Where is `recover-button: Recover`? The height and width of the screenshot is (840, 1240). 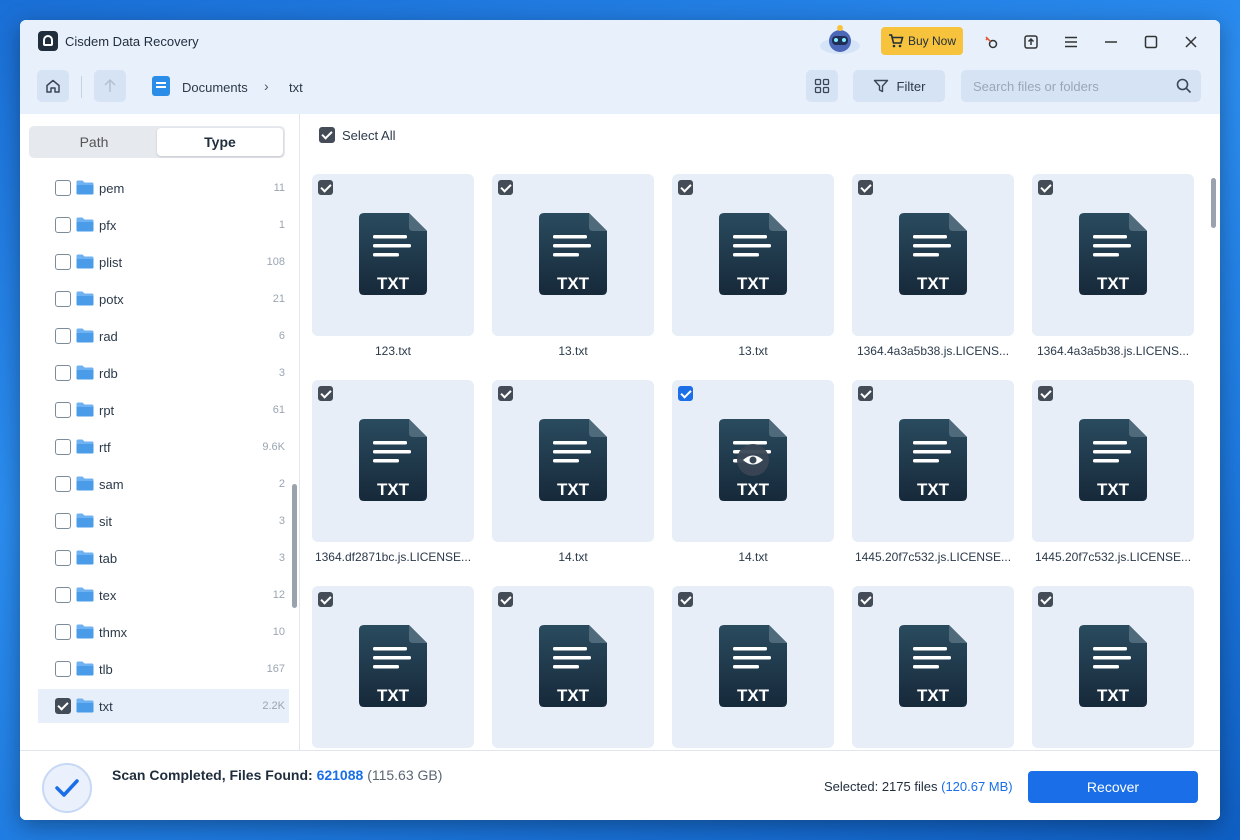
recover-button: Recover is located at coordinates (1113, 787).